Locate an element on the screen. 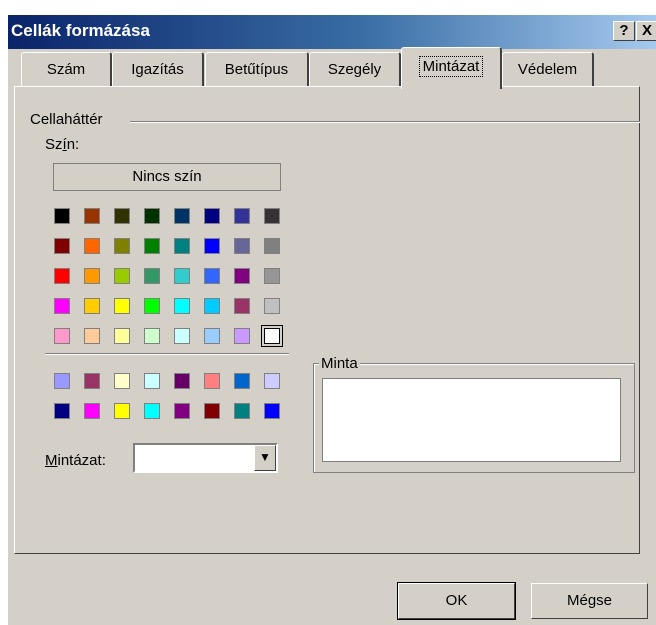  sample-label: Minta is located at coordinates (339, 363).